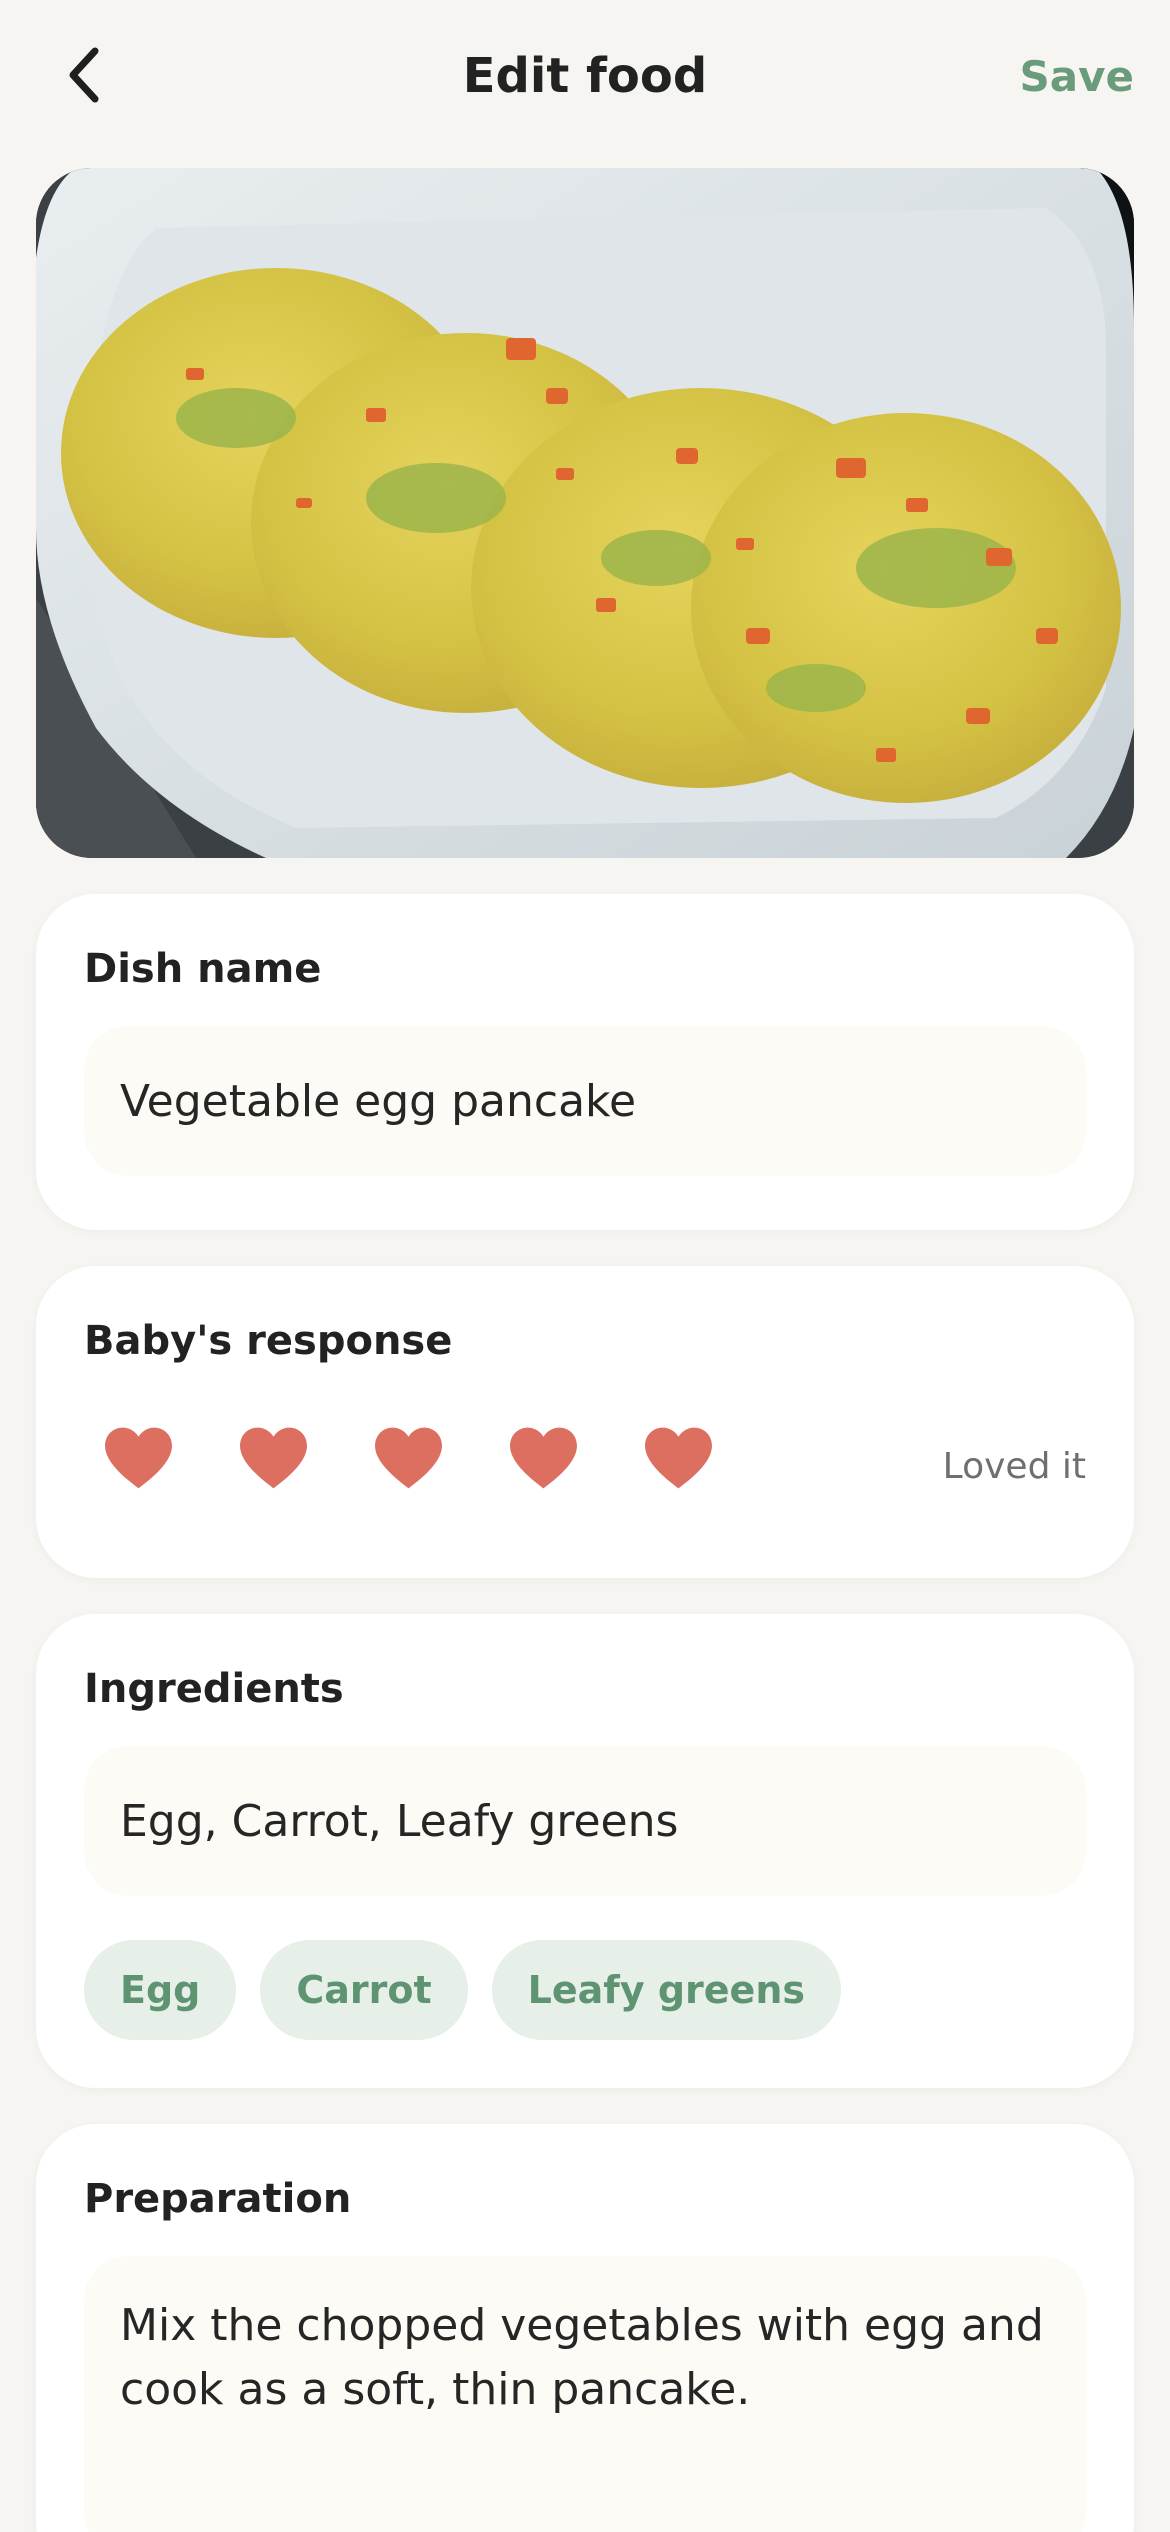  Describe the element at coordinates (268, 1341) in the screenshot. I see `baby-response-label: Baby's response` at that location.